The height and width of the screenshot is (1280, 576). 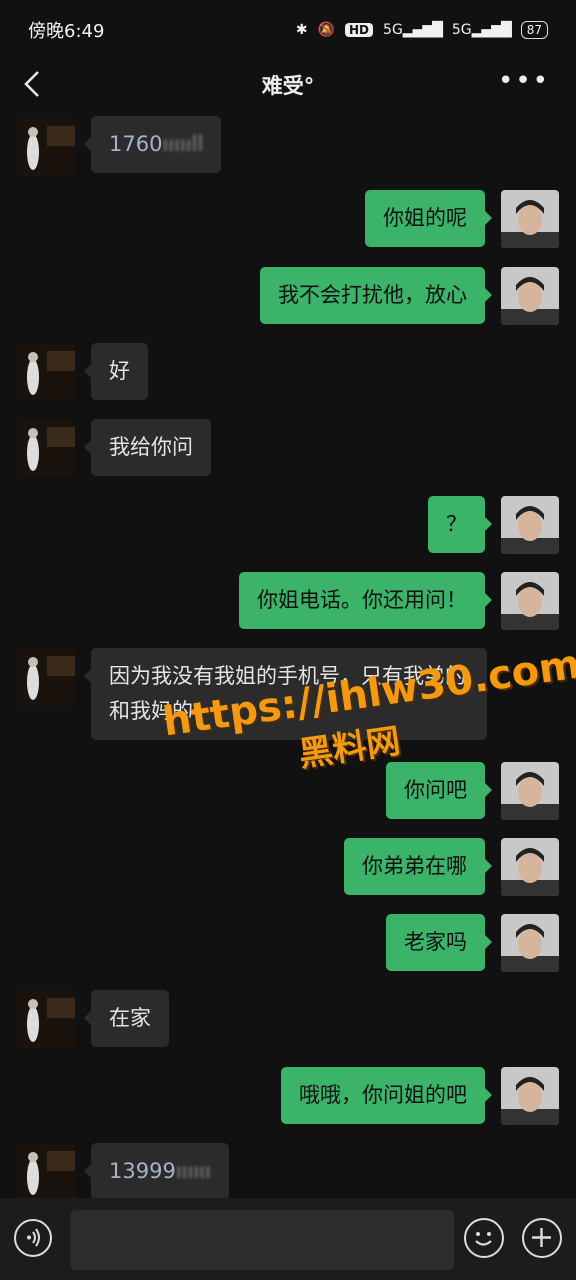 I want to click on message-bubble: 我给你问, so click(x=147, y=447).